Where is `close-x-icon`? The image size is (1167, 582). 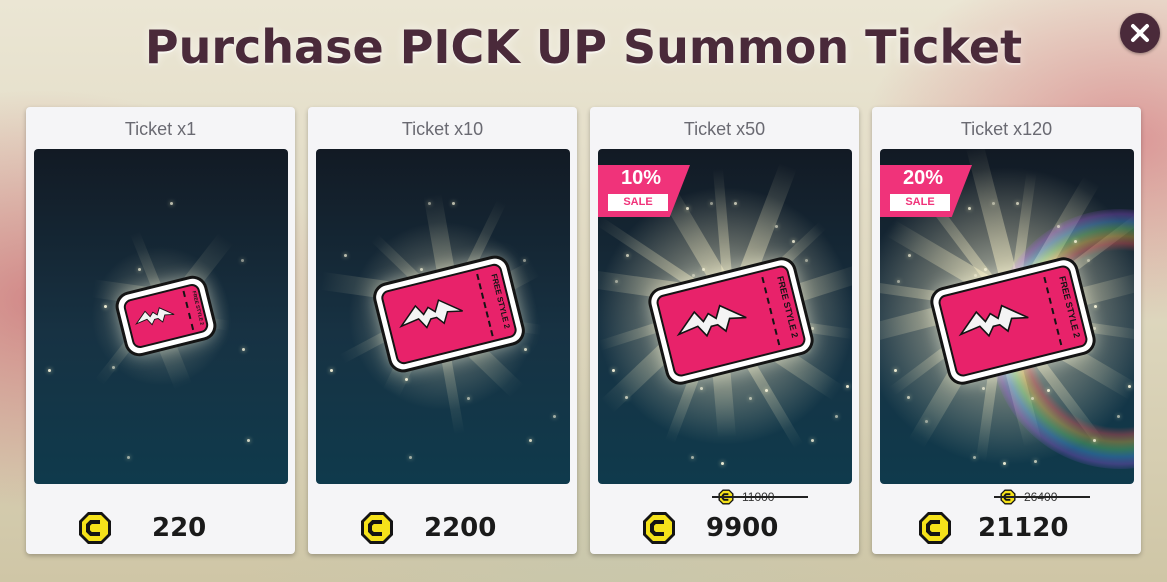
close-x-icon is located at coordinates (1140, 33).